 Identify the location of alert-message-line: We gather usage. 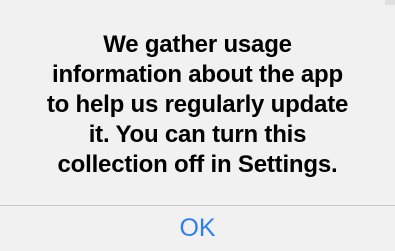
(197, 44).